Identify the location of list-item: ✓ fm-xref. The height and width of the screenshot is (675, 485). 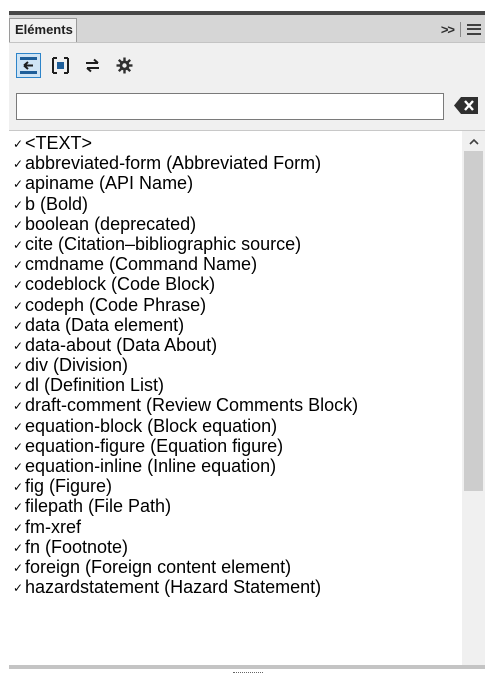
(237, 527).